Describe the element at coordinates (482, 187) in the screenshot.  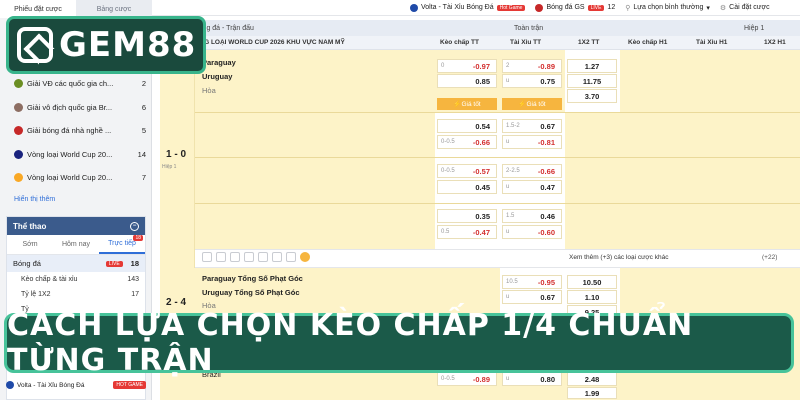
I see `odds-value: 0.45` at that location.